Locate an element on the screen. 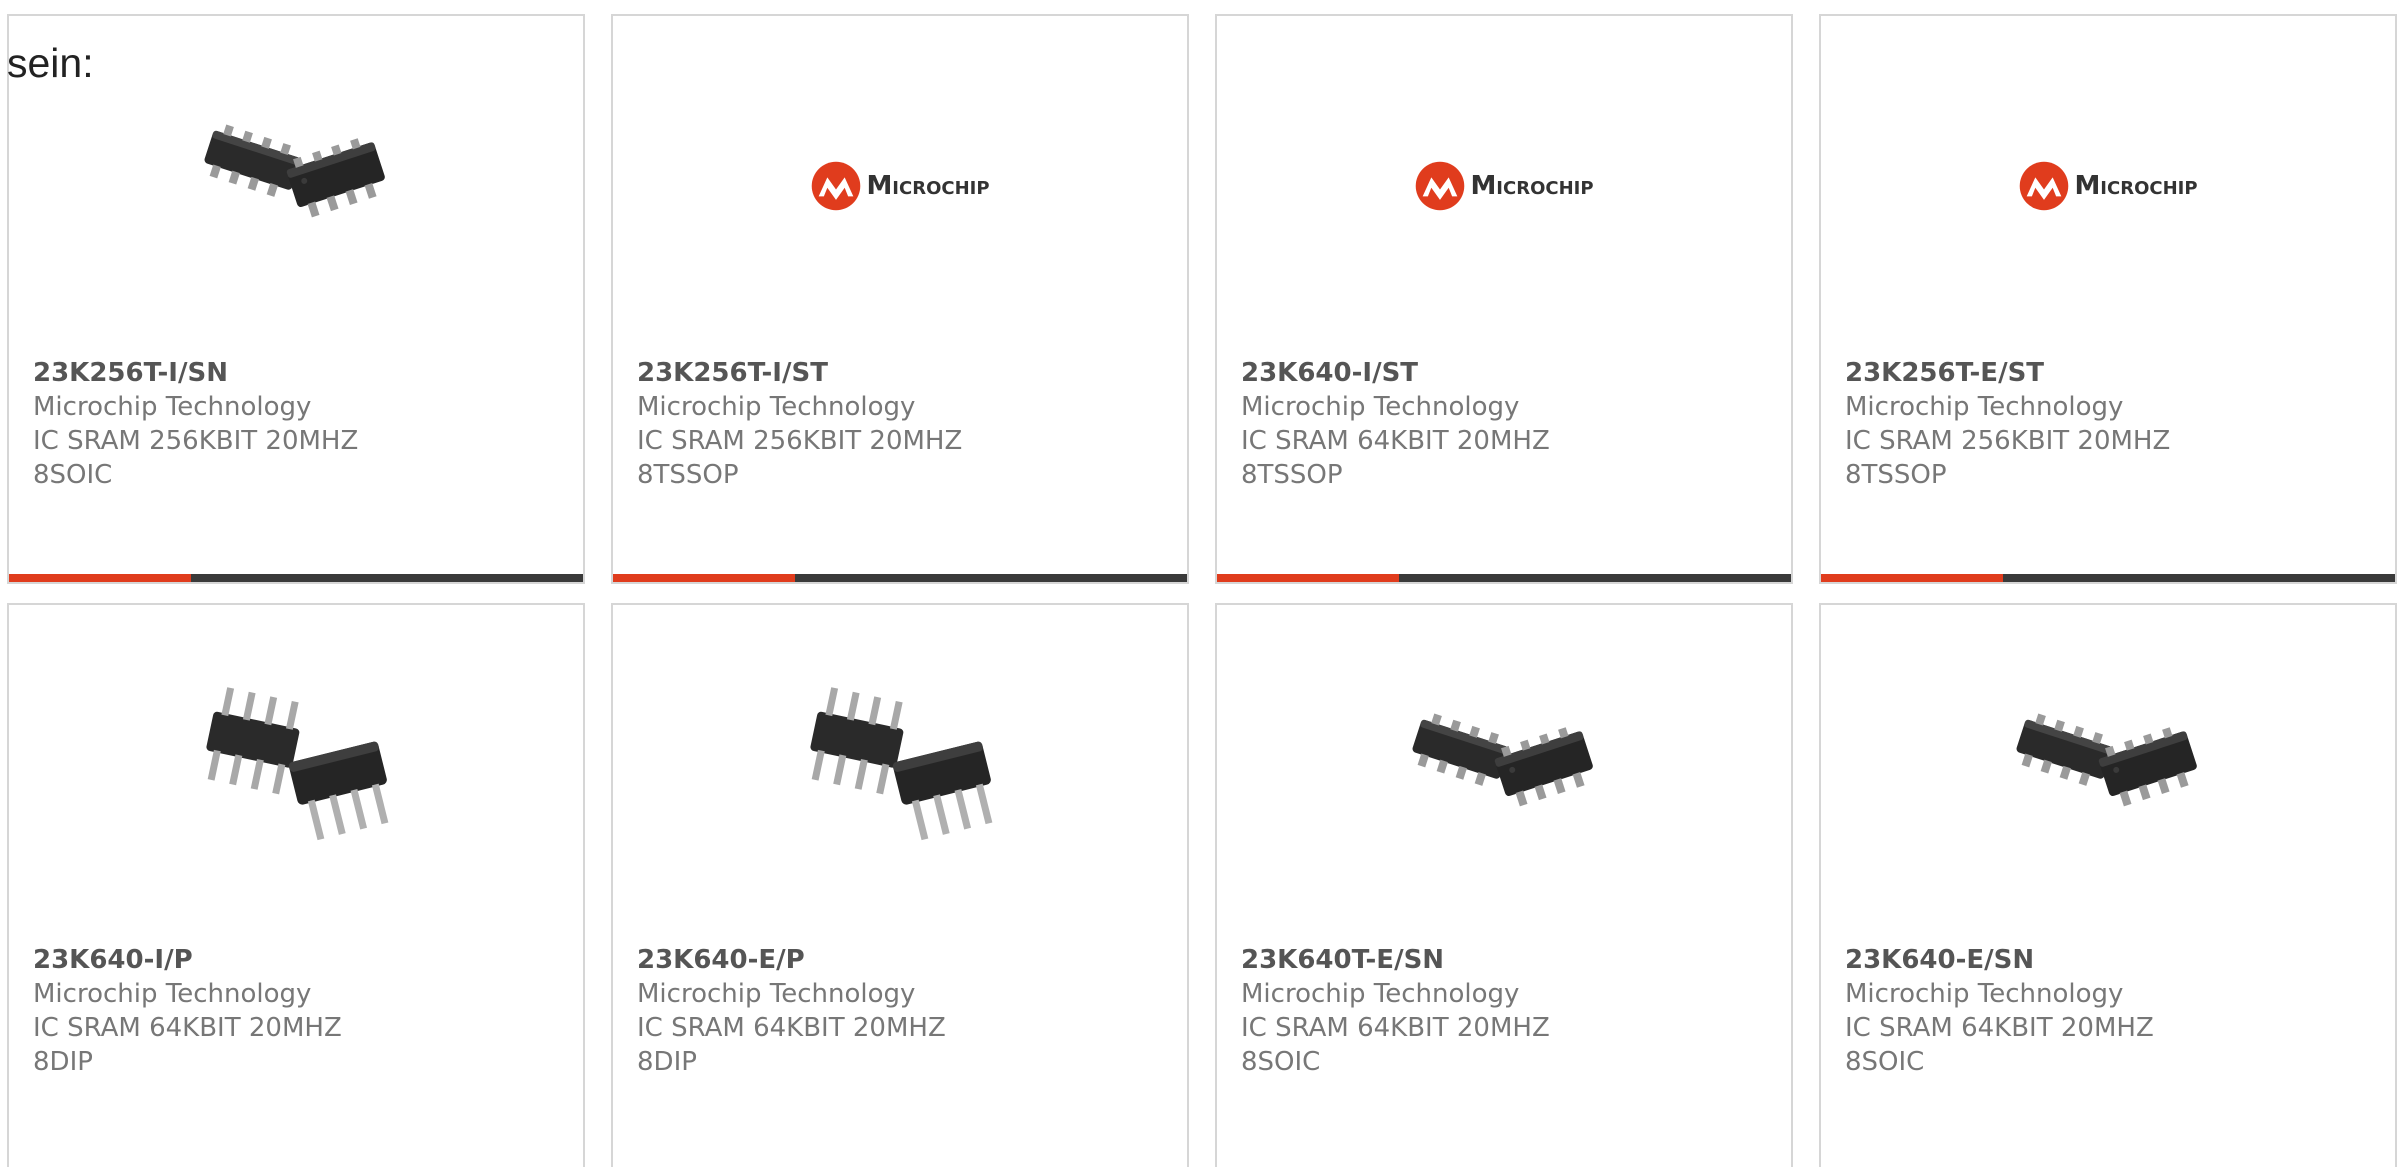  part-number-link: 23K640-E/P is located at coordinates (812, 960).